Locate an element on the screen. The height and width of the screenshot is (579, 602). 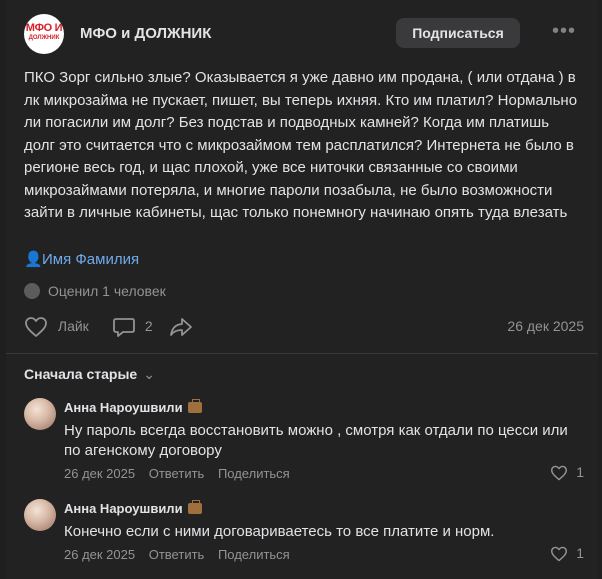
comments-sort-dropdown: Сначала старые ⌄ is located at coordinates (89, 374).